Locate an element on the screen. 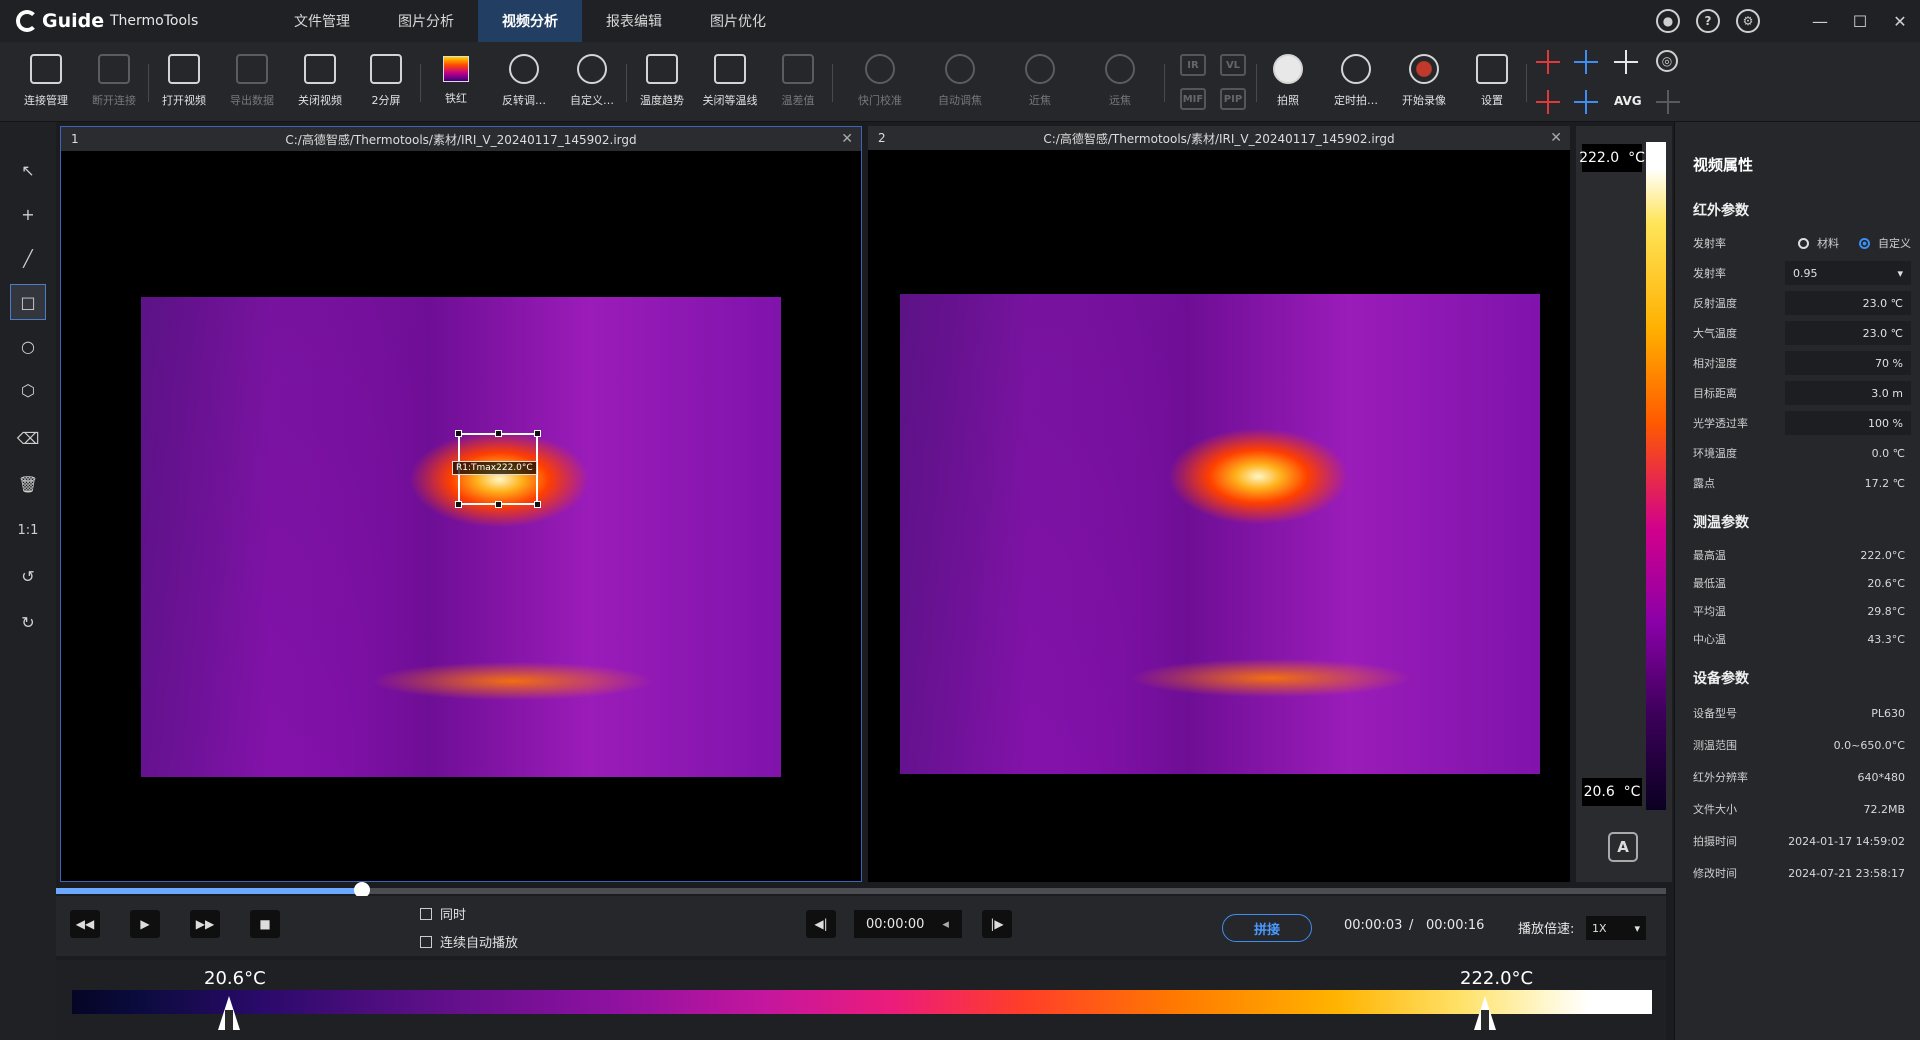  mif-mode-button: MIF is located at coordinates (1193, 99).